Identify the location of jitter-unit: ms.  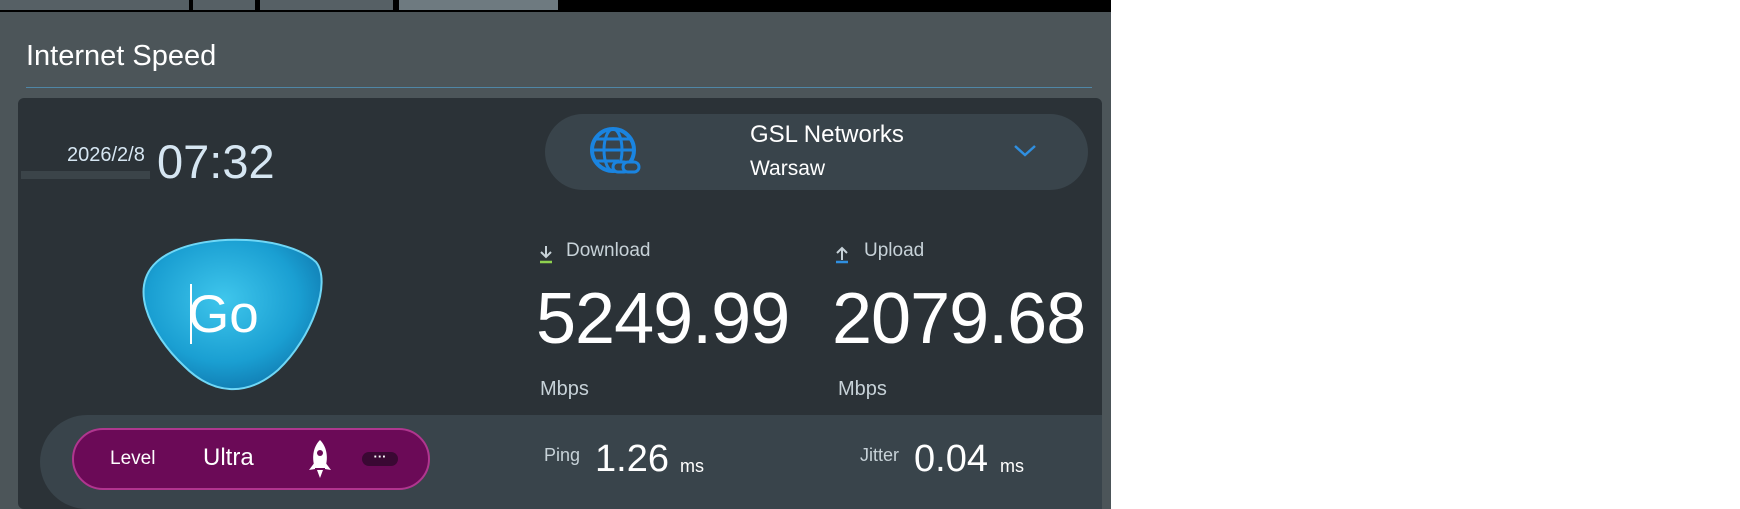
(1012, 466).